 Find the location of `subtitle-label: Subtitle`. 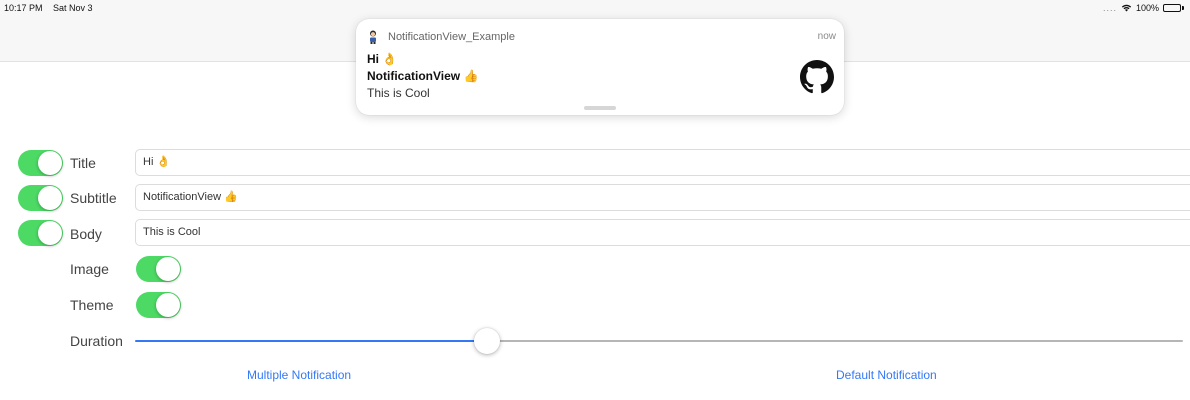

subtitle-label: Subtitle is located at coordinates (93, 198).